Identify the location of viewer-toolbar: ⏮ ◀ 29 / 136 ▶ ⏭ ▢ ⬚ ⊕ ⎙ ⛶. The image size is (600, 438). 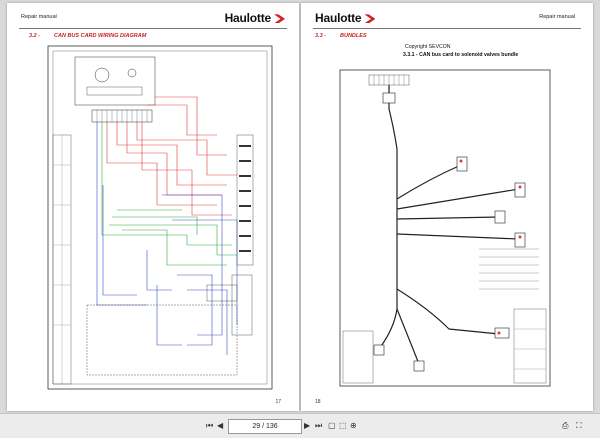
(300, 425).